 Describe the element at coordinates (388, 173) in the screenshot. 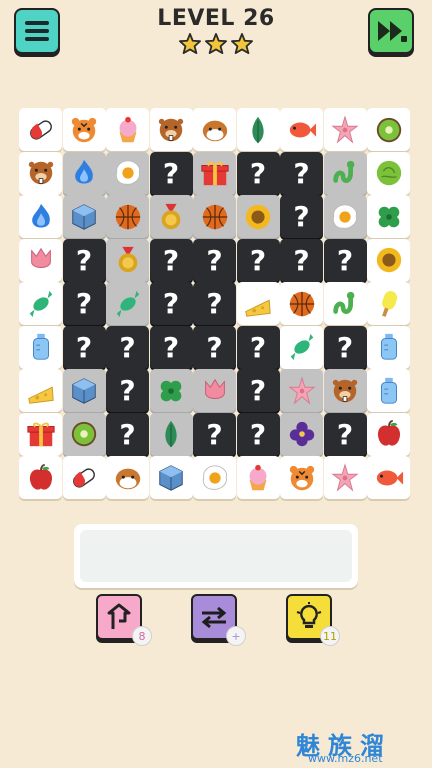

I see `tile-cabbage` at that location.